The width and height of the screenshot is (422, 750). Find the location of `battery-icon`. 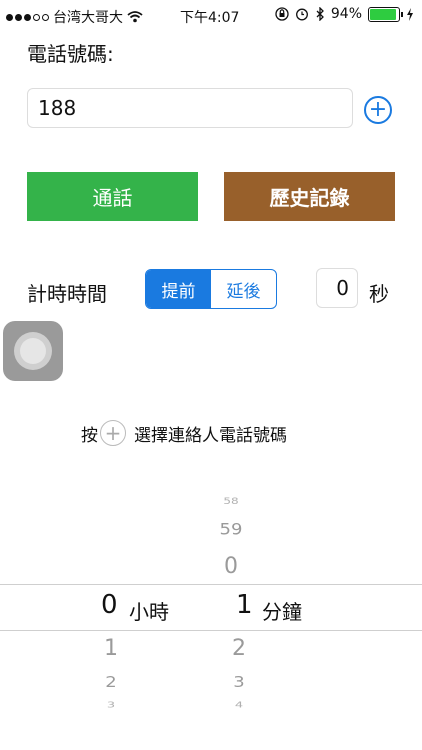

battery-icon is located at coordinates (385, 14).